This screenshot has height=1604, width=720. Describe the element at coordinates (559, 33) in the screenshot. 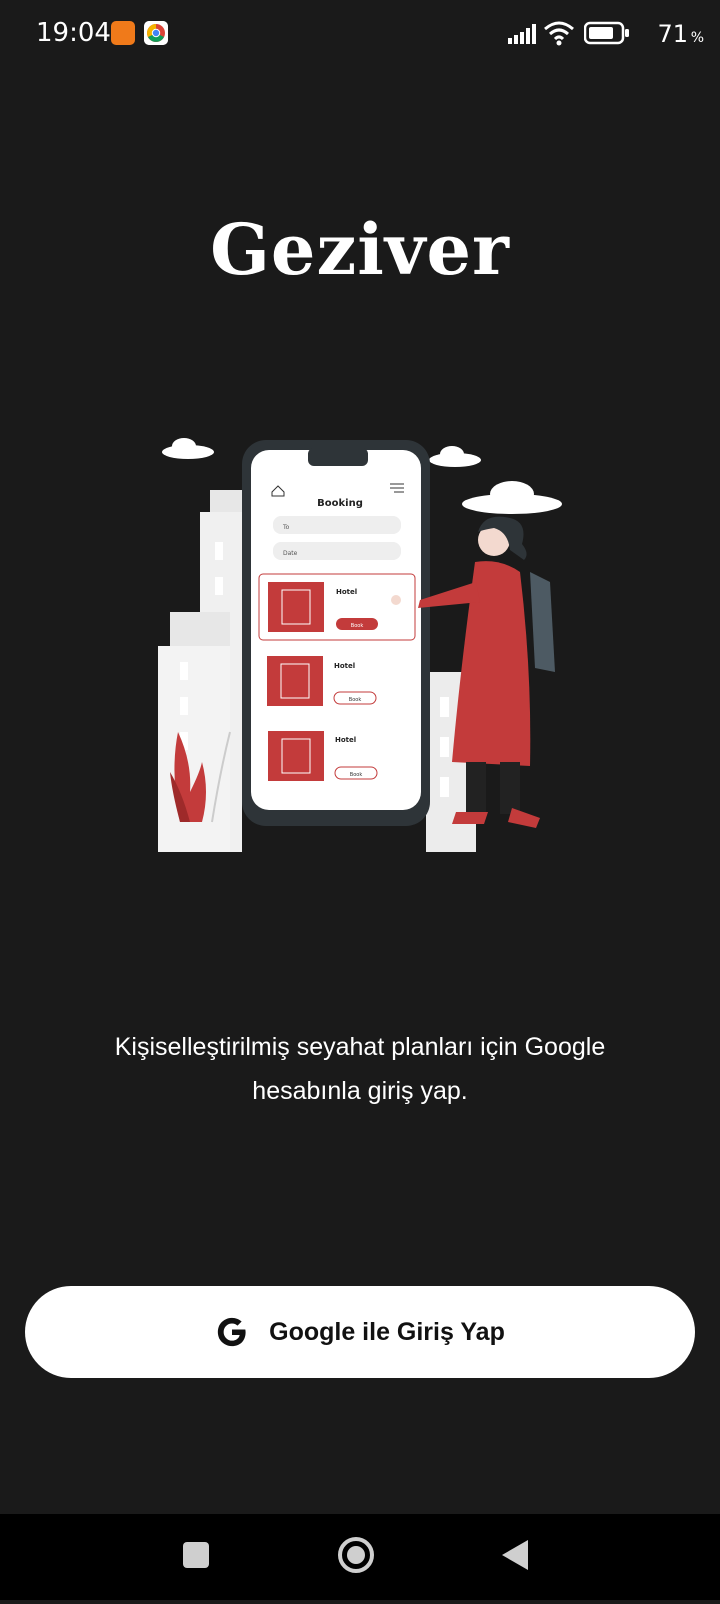

I see `wifi-icon` at that location.